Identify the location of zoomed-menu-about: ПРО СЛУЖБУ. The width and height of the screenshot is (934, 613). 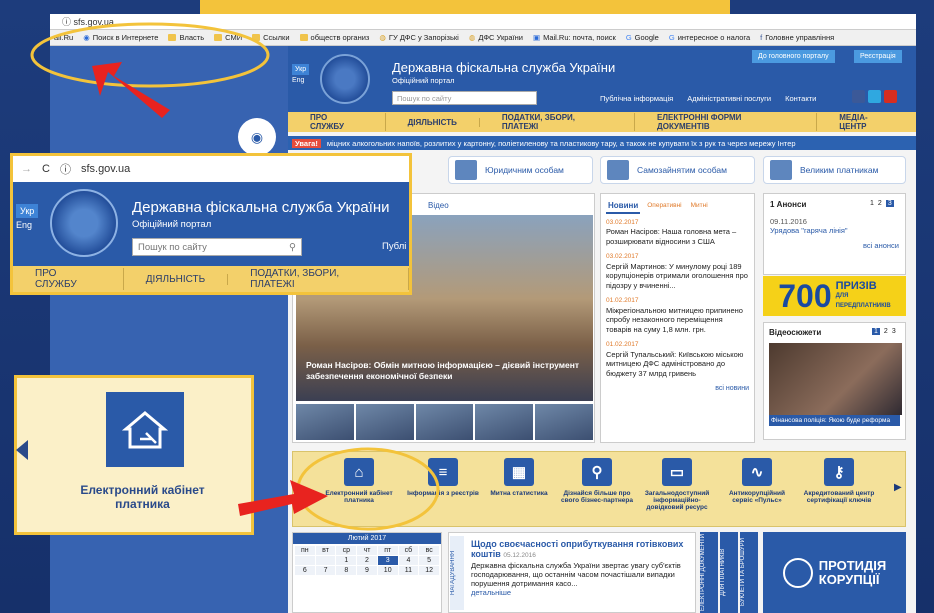
(68, 279).